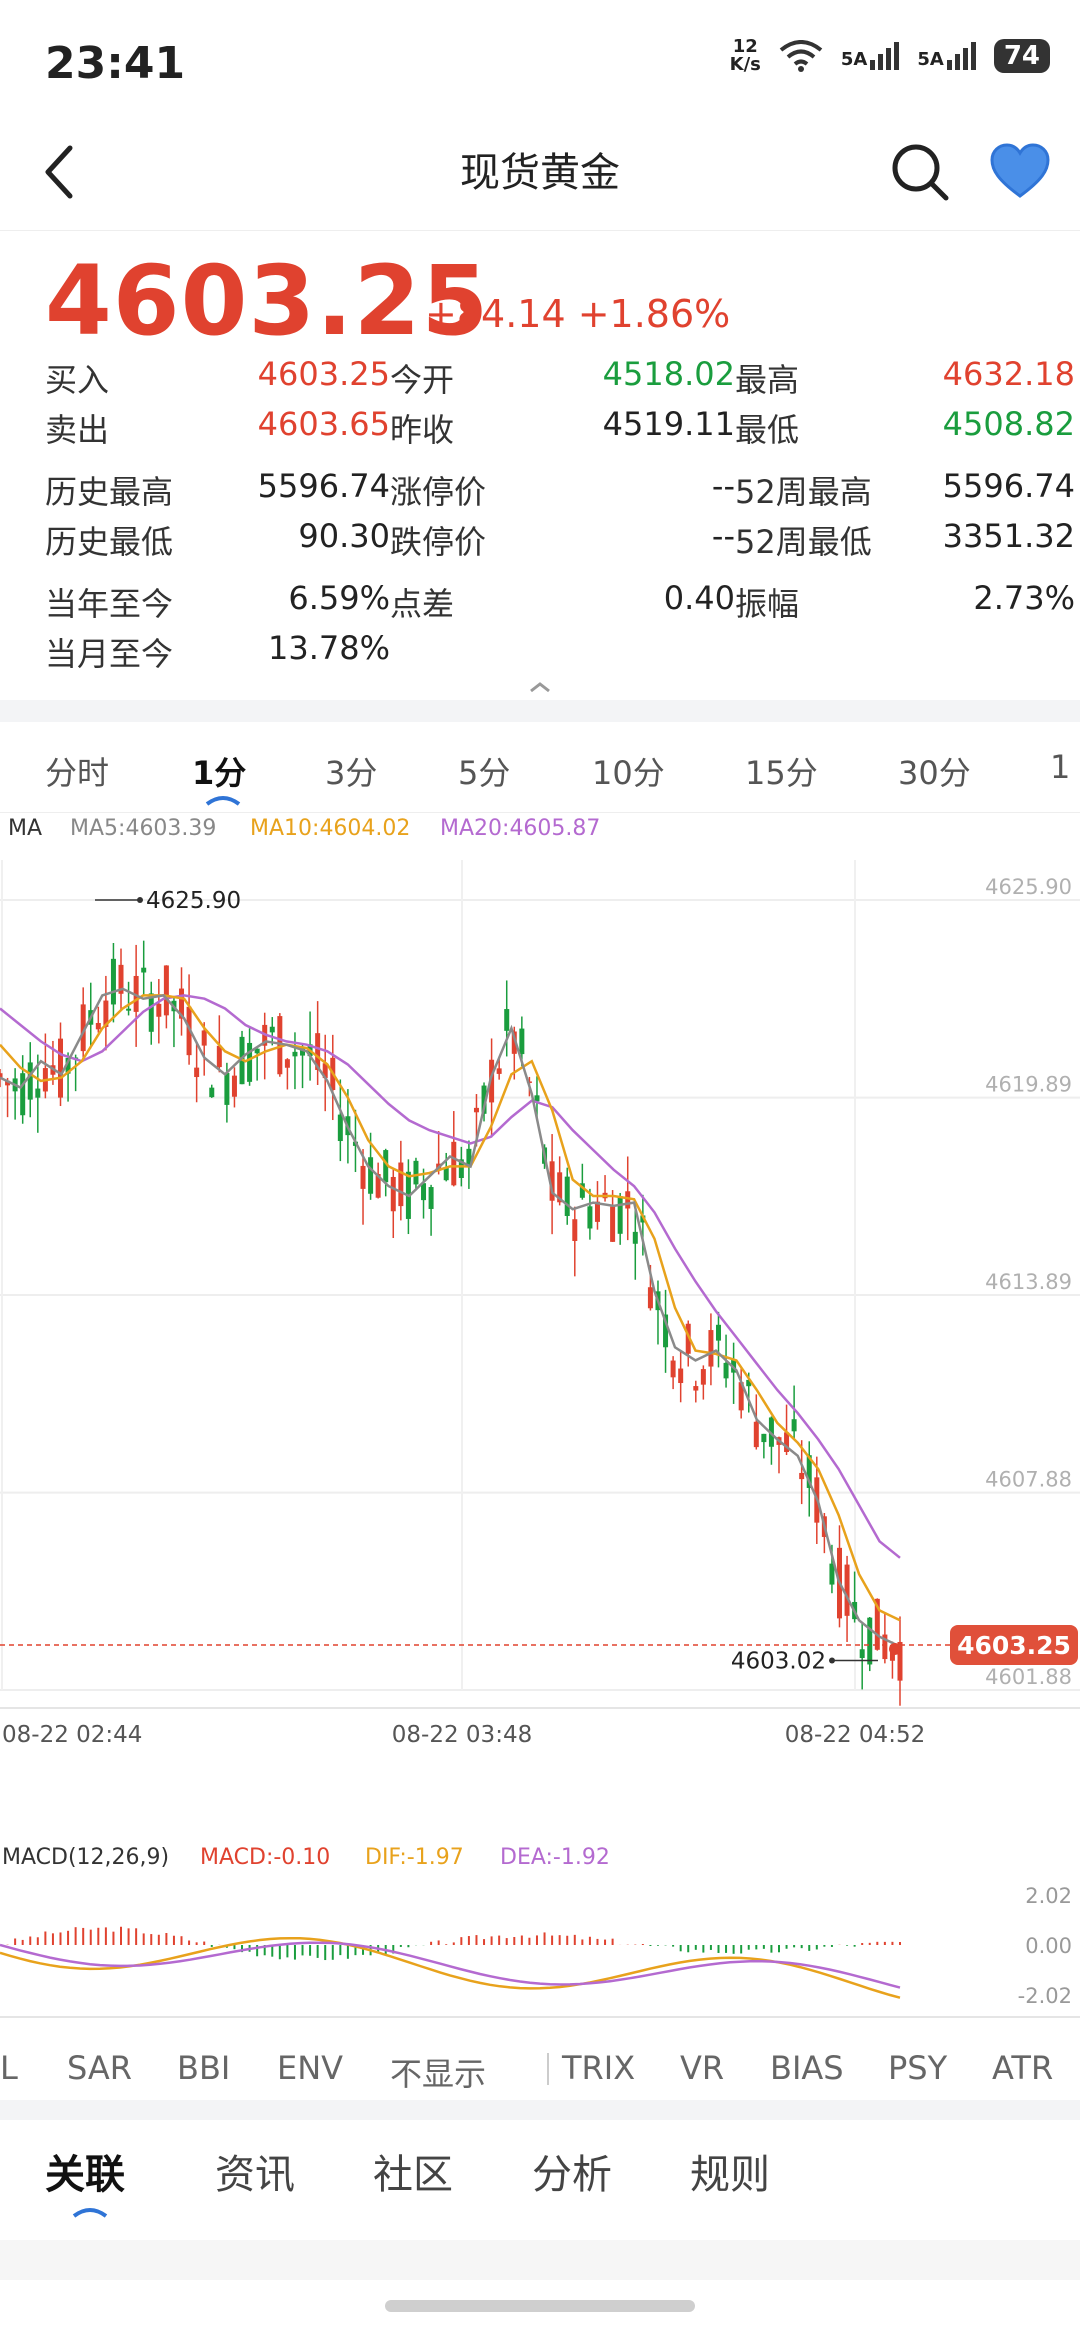 The width and height of the screenshot is (1080, 2331). Describe the element at coordinates (438, 492) in the screenshot. I see `stat-label: 涨停价` at that location.